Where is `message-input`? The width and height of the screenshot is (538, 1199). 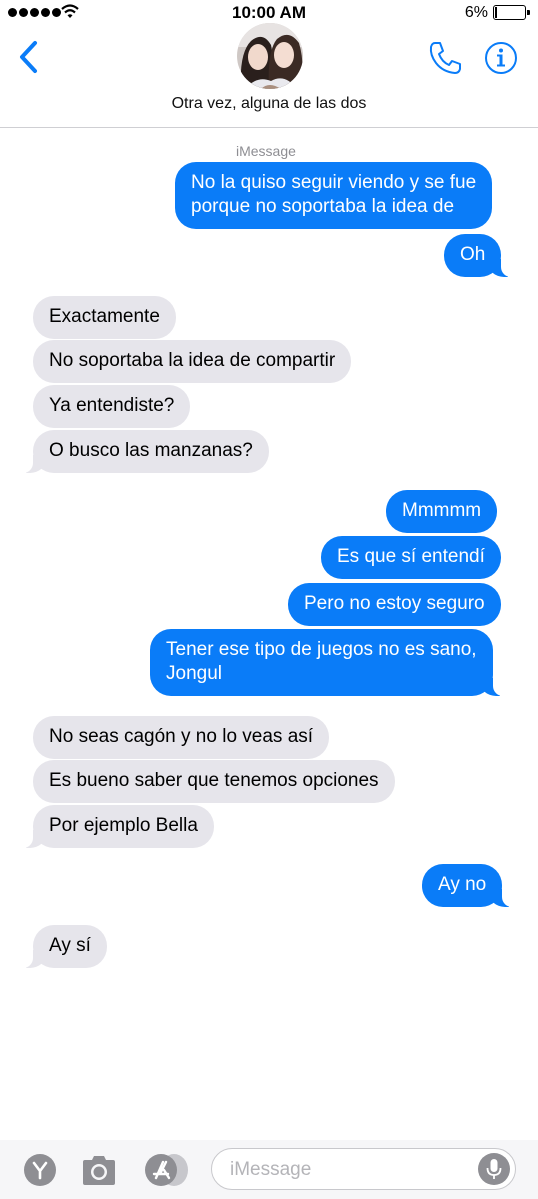
message-input is located at coordinates (363, 1169).